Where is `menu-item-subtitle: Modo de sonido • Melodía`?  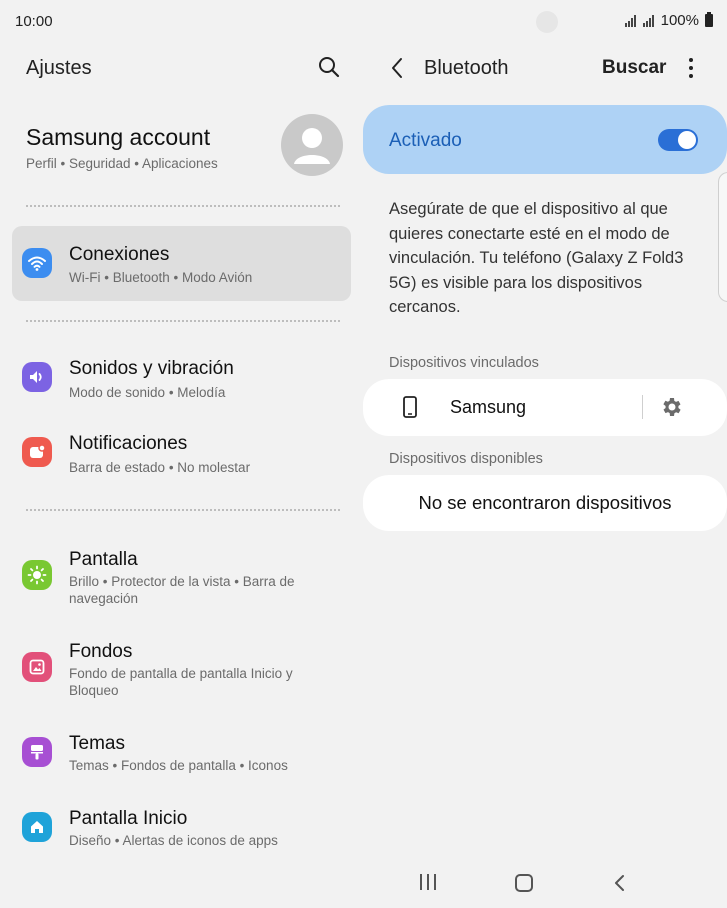 menu-item-subtitle: Modo de sonido • Melodía is located at coordinates (147, 392).